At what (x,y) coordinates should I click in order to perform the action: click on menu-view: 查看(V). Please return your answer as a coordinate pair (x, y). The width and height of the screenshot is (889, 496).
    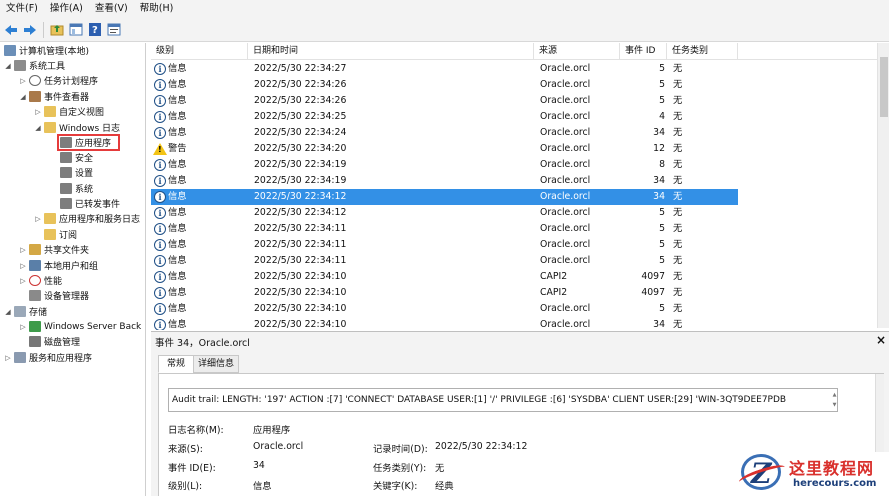
    Looking at the image, I should click on (111, 9).